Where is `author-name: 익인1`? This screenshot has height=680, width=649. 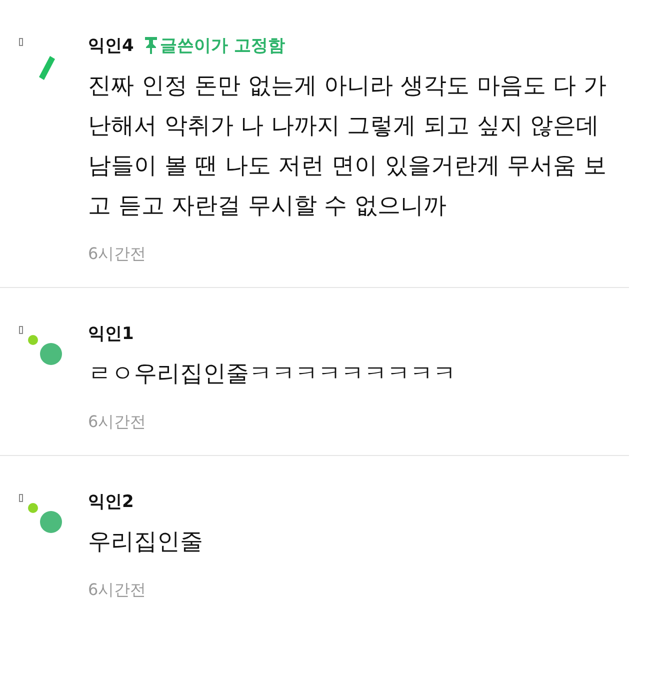
author-name: 익인1 is located at coordinates (111, 333).